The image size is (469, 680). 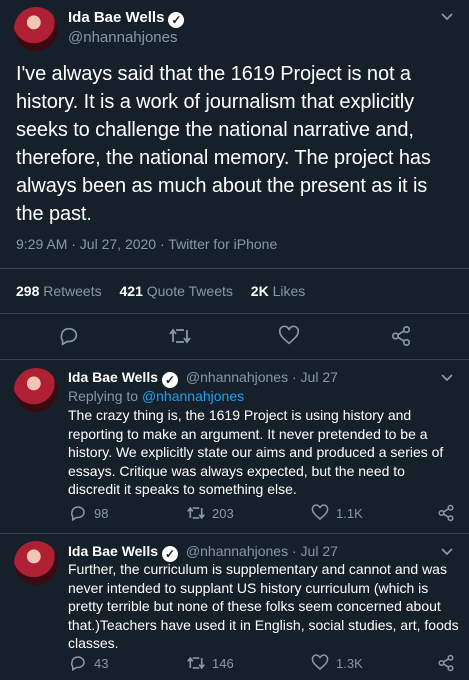 I want to click on likes-stat: 2K Likes, so click(x=278, y=291).